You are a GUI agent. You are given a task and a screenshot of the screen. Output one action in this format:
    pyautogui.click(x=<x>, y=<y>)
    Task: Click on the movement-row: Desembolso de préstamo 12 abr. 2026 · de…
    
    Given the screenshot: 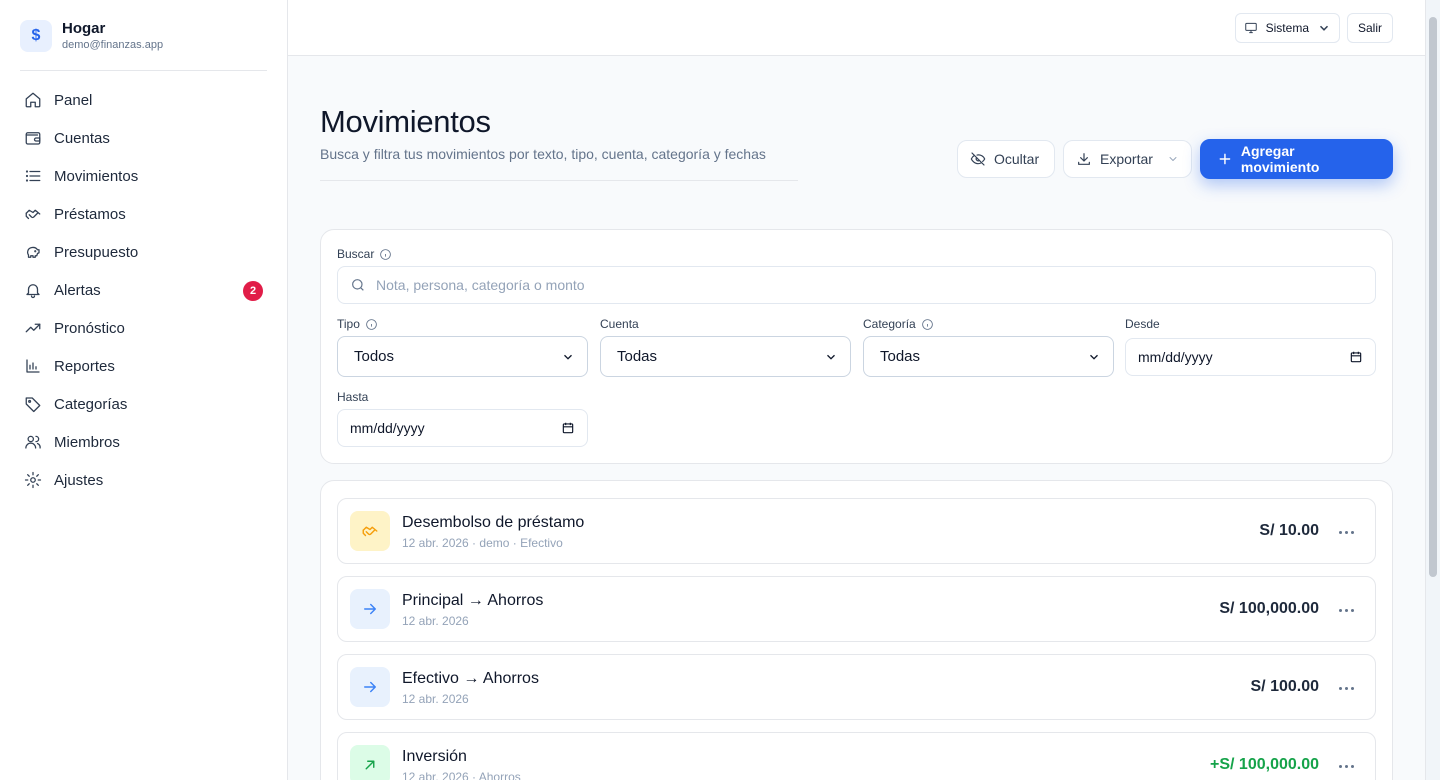 What is the action you would take?
    pyautogui.click(x=856, y=531)
    